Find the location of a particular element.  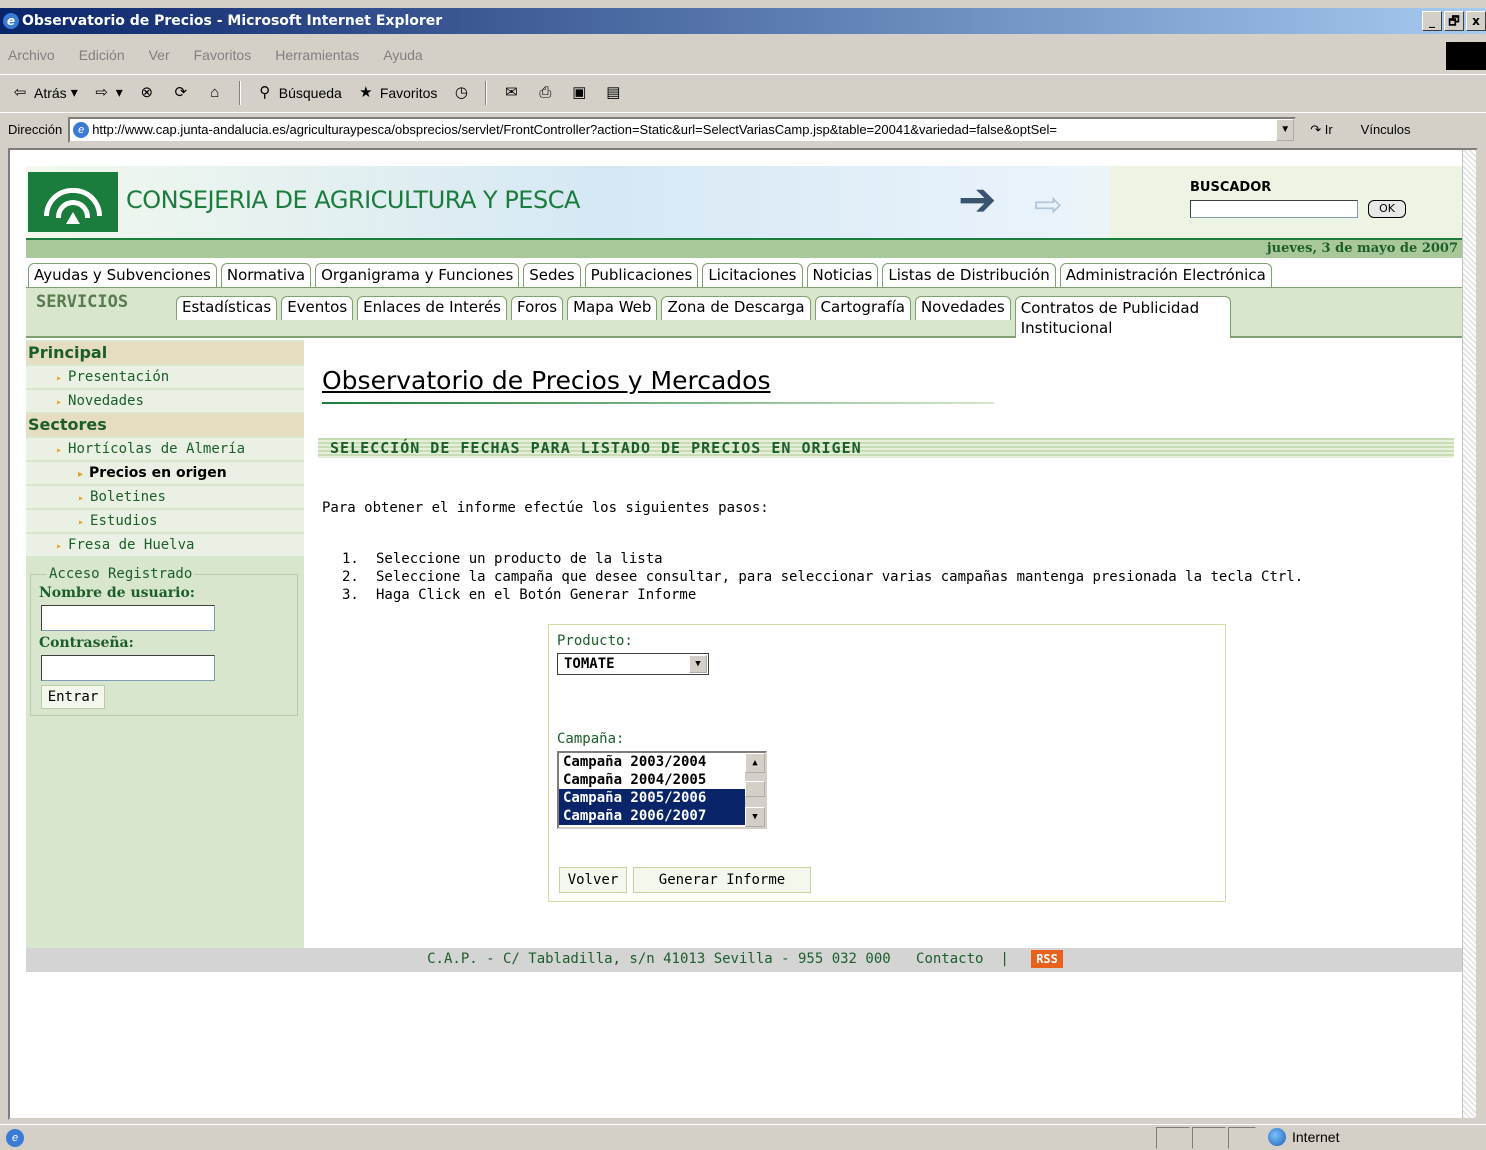

discuss-icon: ▤ is located at coordinates (613, 93).